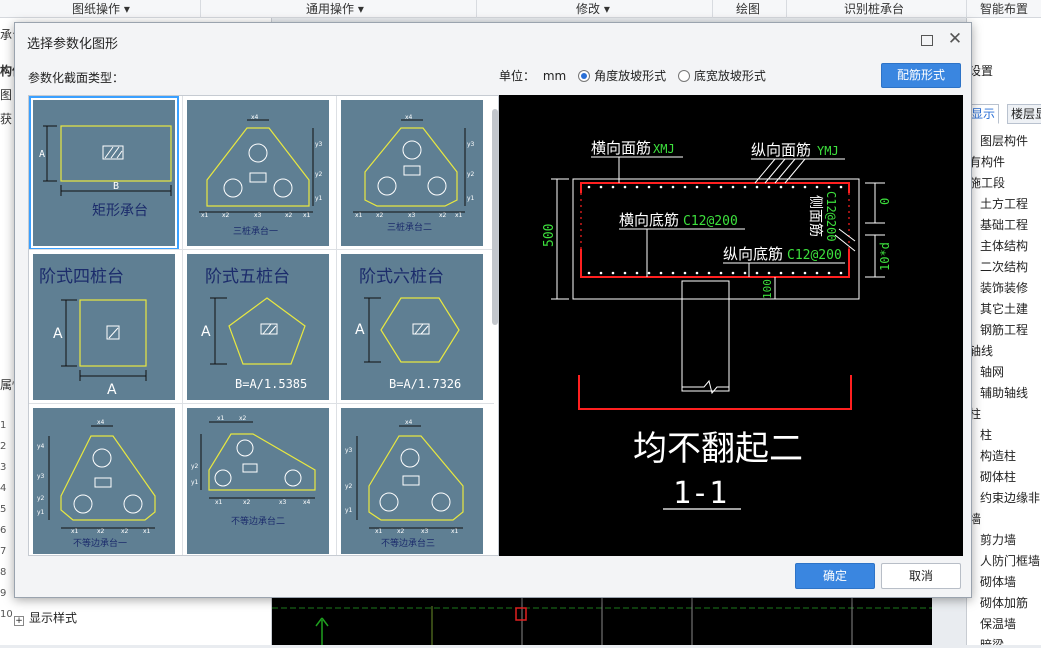 This screenshot has height=648, width=1041. What do you see at coordinates (921, 576) in the screenshot?
I see `cancel-button: 取消` at bounding box center [921, 576].